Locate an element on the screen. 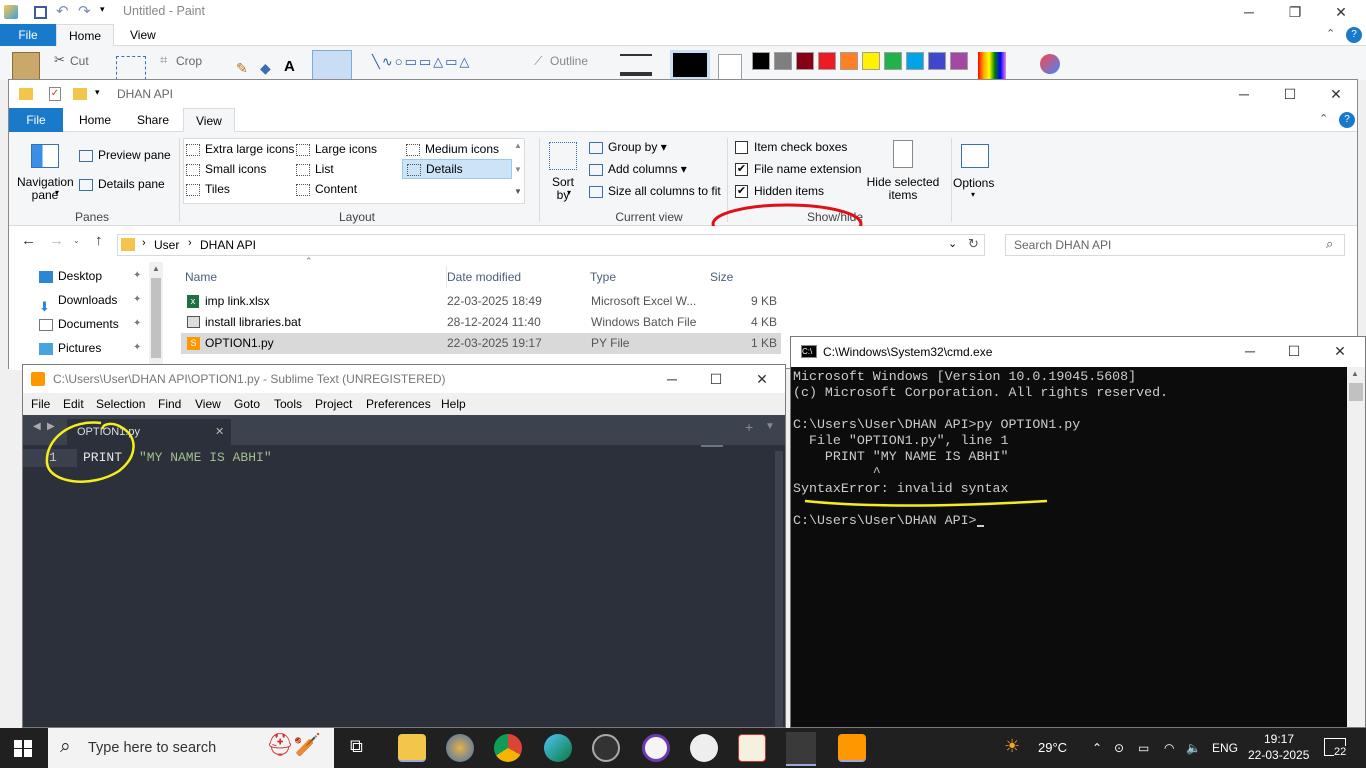 This screenshot has width=1366, height=768. refresh-icon: ↻ is located at coordinates (973, 244).